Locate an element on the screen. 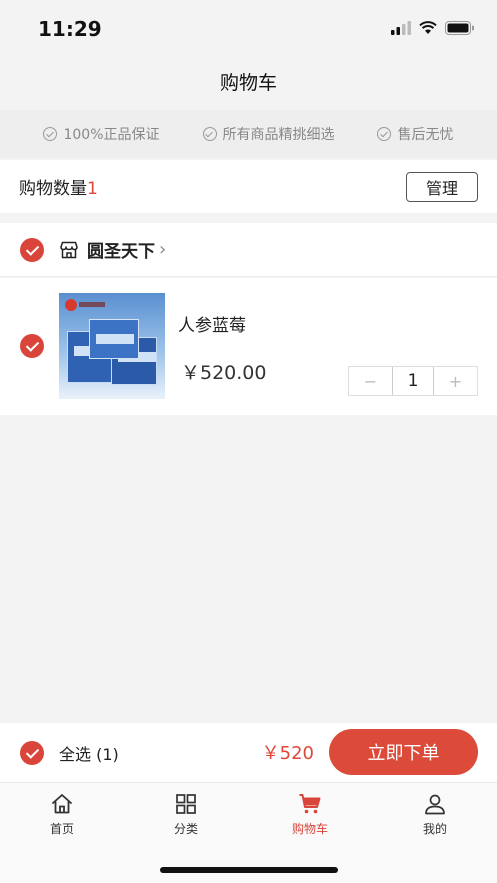  nav-bar: 购物车 is located at coordinates (248, 83).